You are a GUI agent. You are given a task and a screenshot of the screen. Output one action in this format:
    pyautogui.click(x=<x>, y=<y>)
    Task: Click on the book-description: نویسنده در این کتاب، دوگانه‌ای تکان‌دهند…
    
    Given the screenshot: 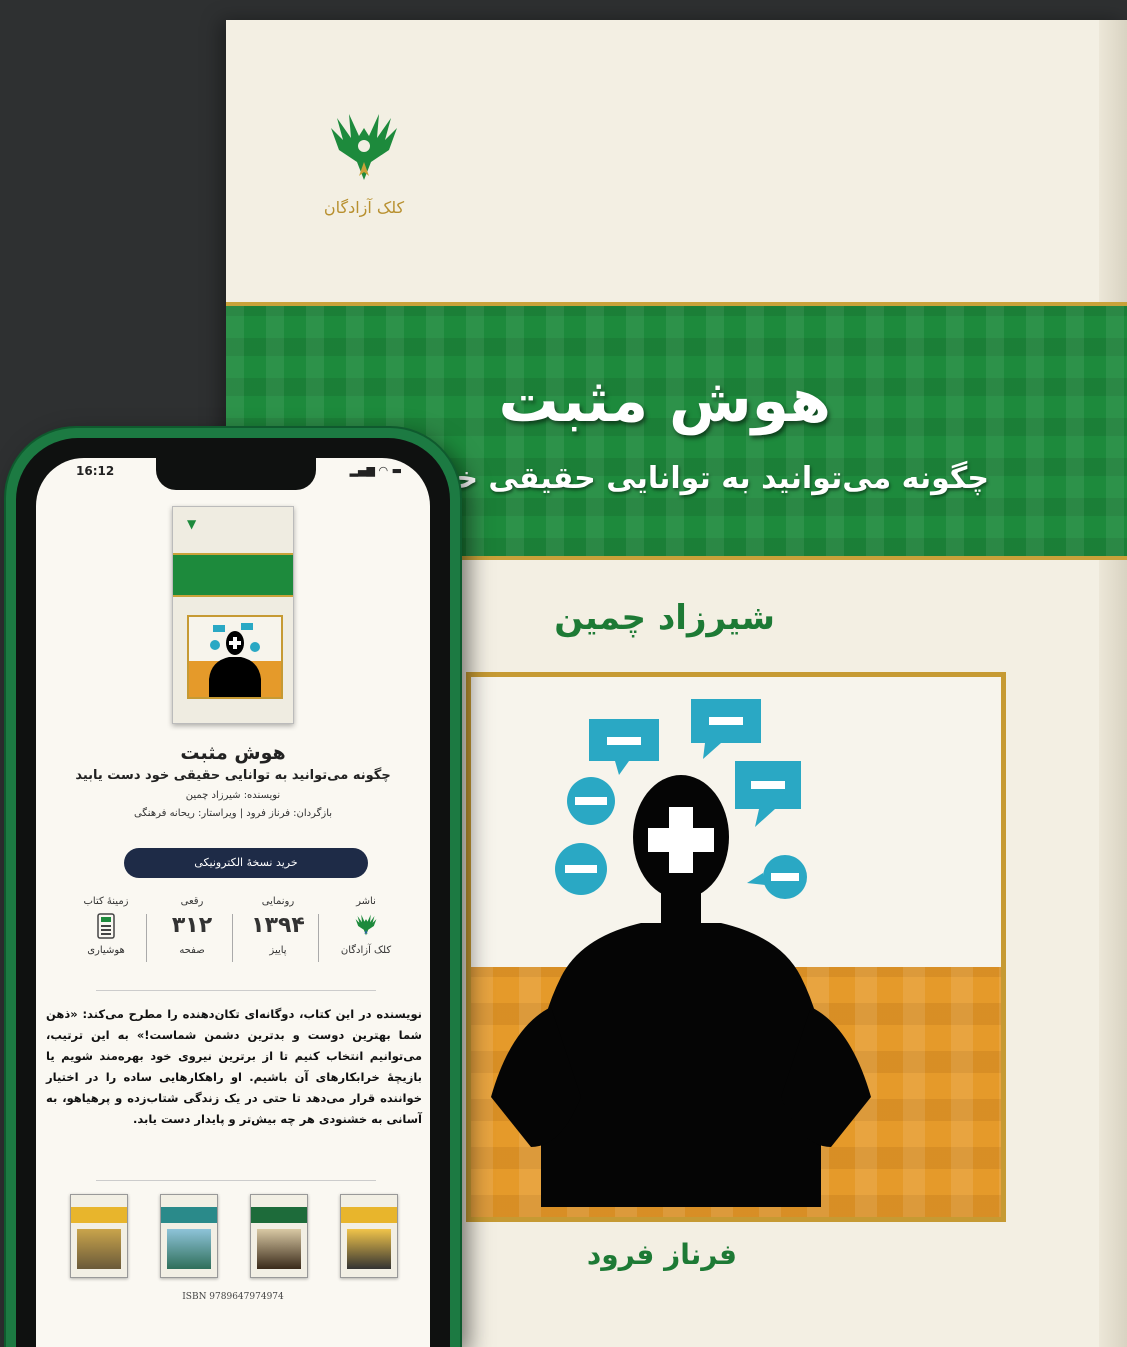 What is the action you would take?
    pyautogui.click(x=234, y=1066)
    